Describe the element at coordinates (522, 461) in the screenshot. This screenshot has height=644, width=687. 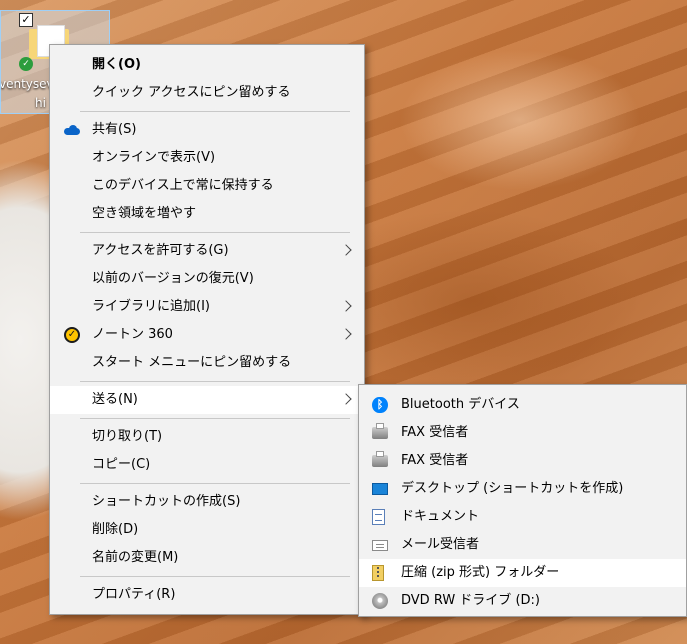
I see `send-to-fax-2: FAX 受信者` at that location.